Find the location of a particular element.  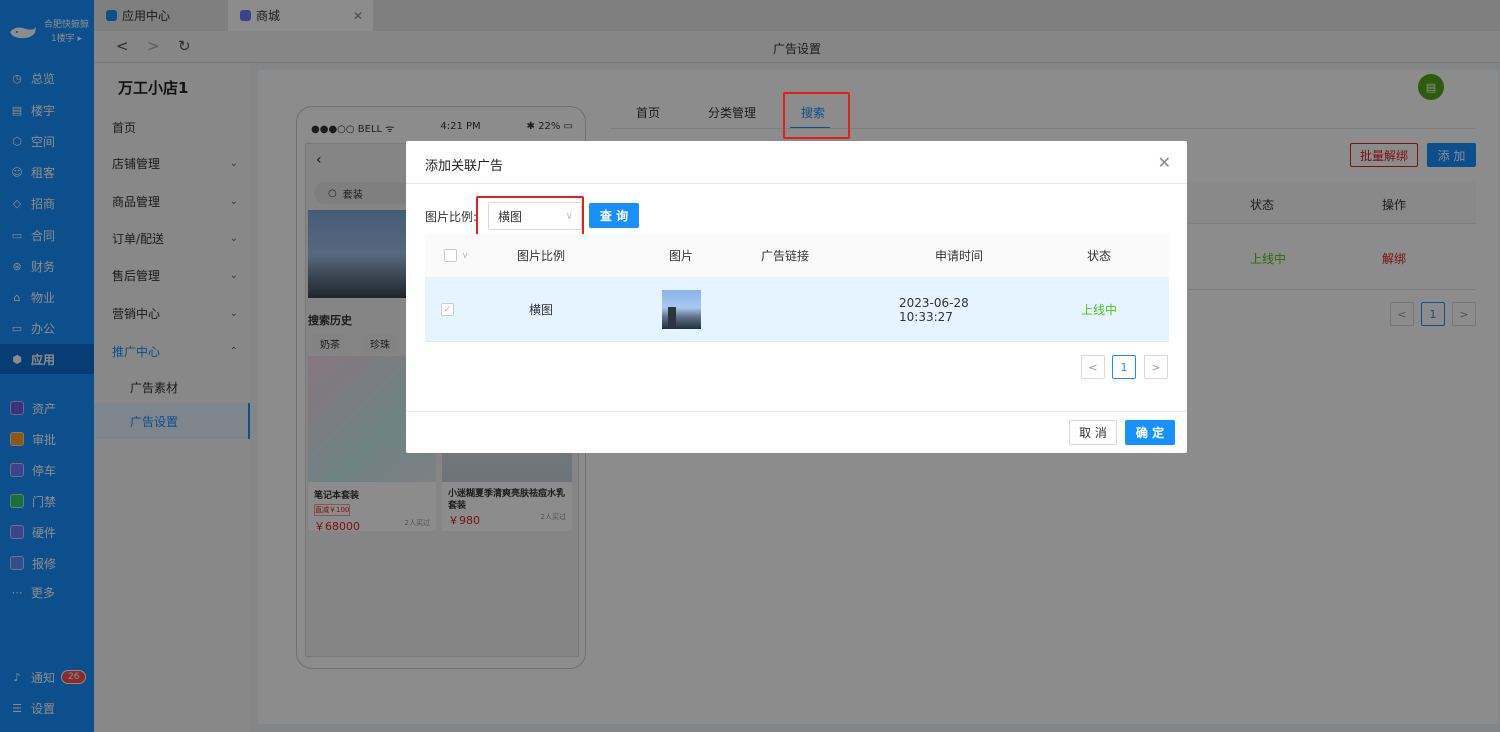

confirm-button: 确 定 is located at coordinates (1150, 432).